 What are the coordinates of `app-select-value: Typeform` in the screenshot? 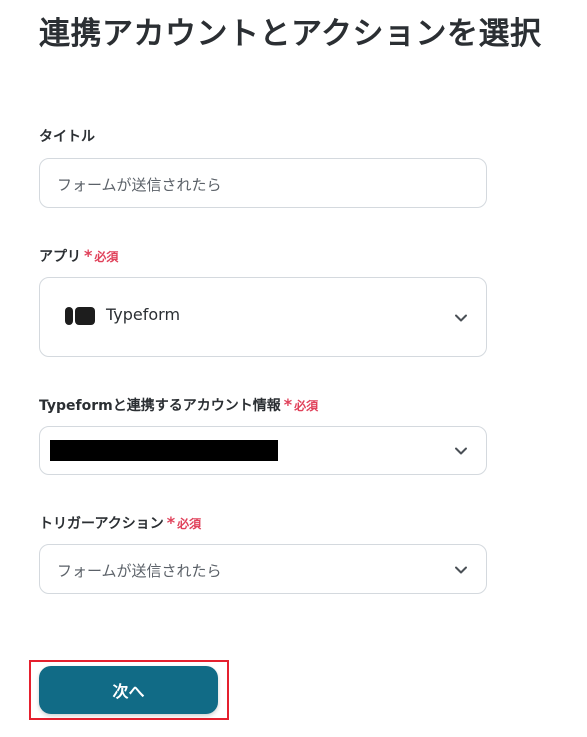 It's located at (143, 314).